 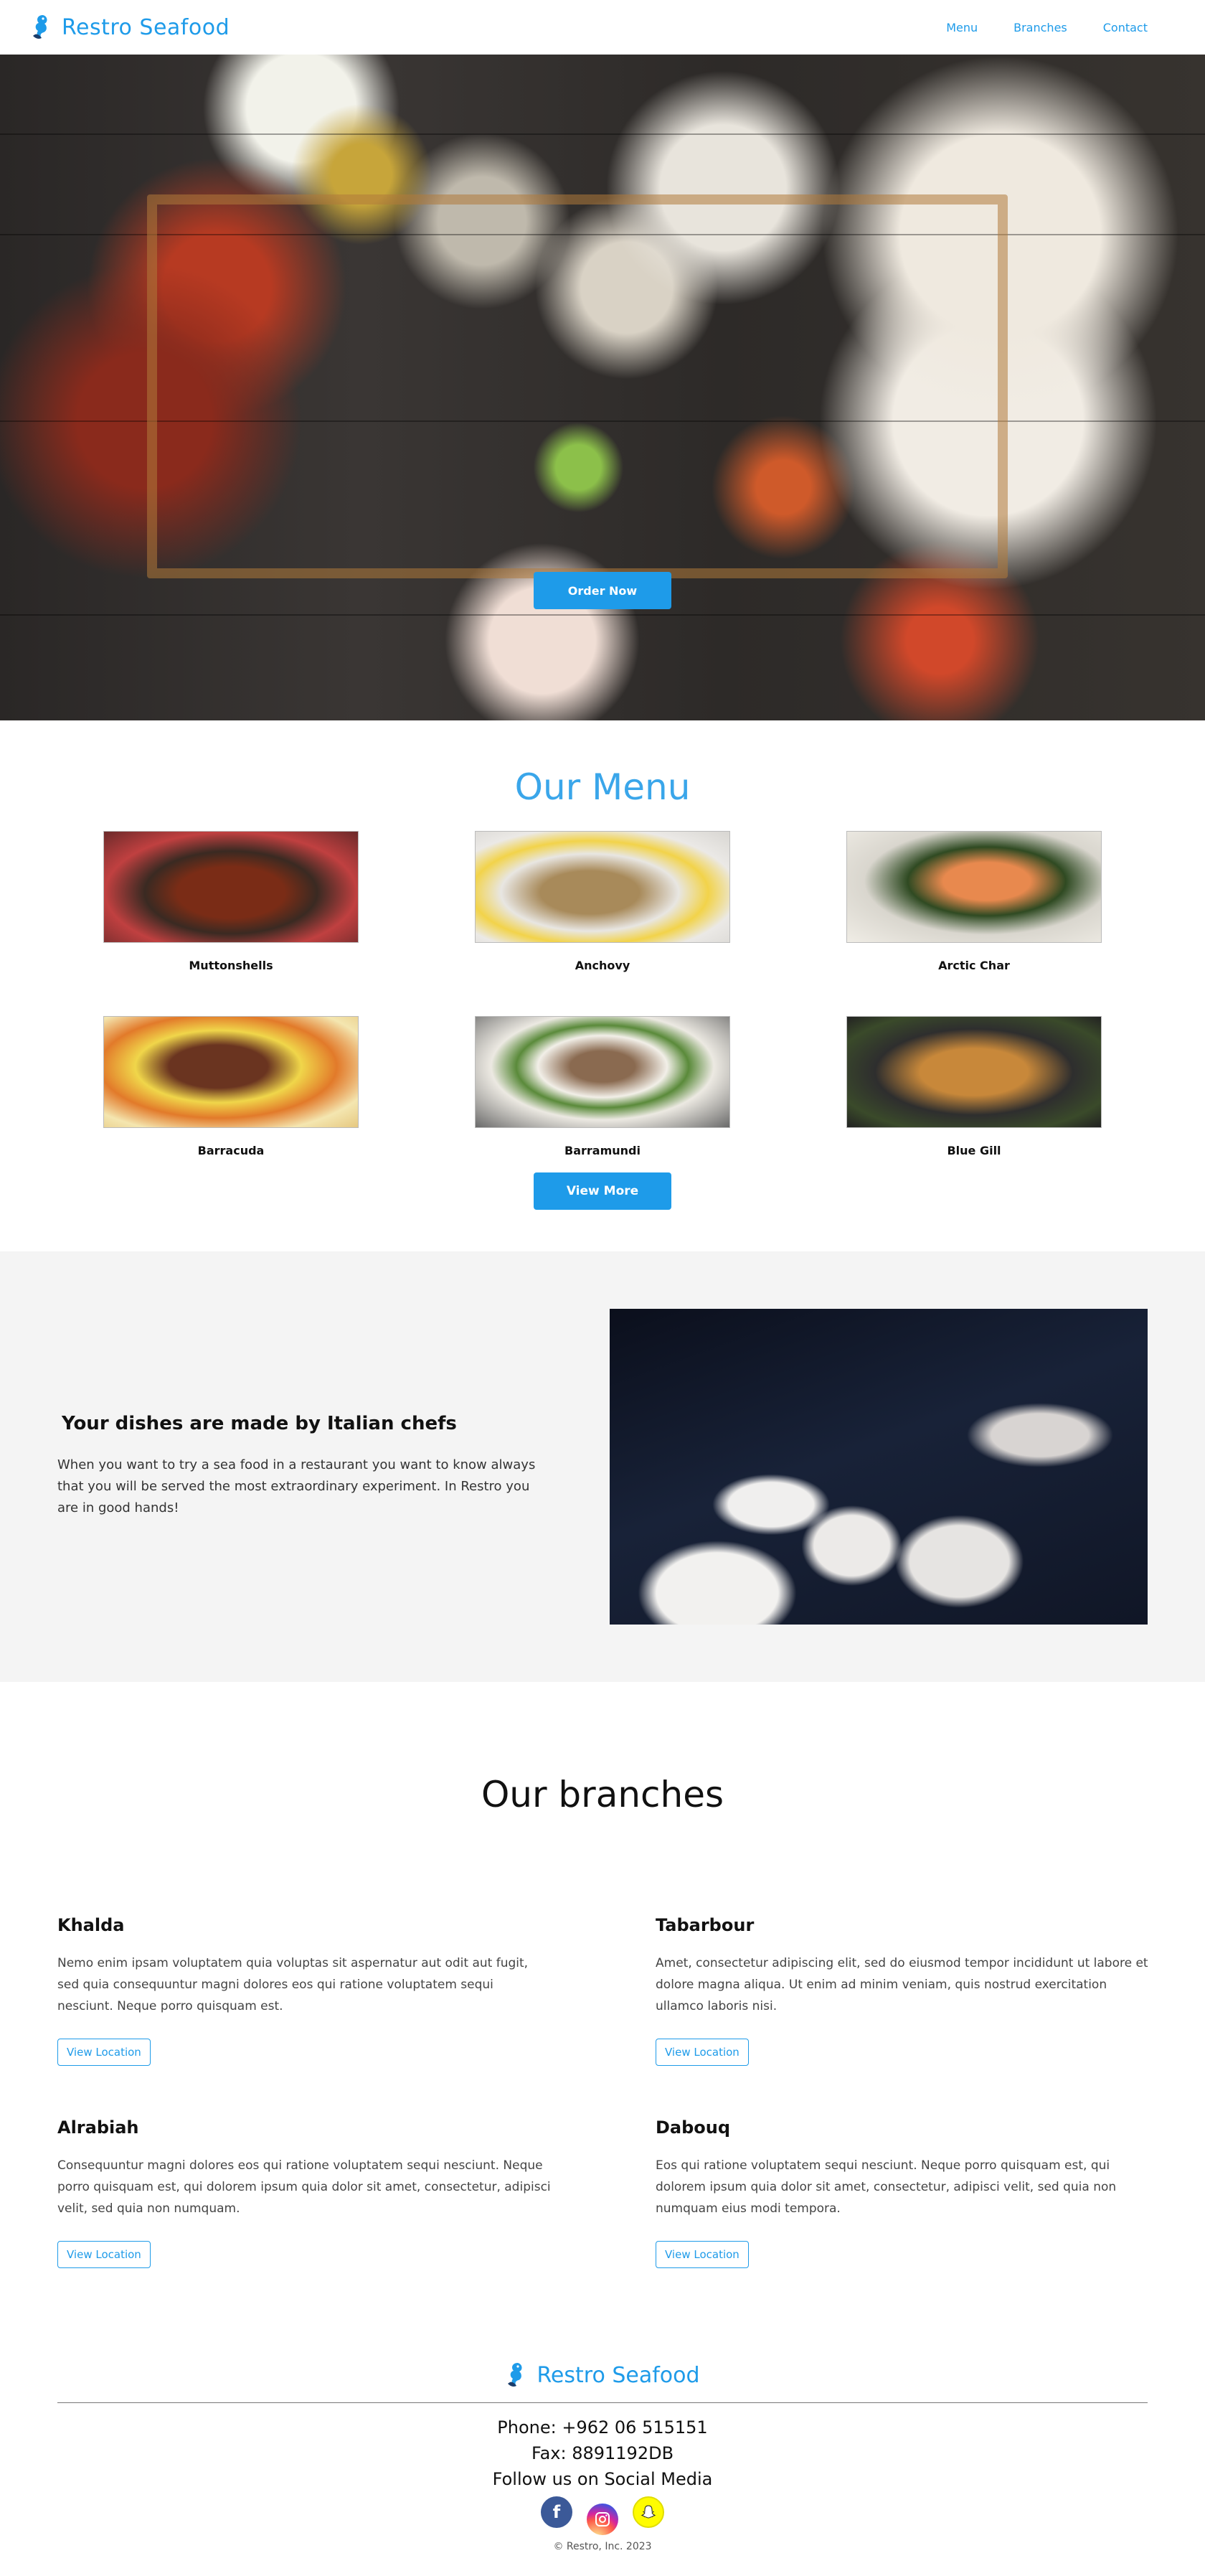 I want to click on footer-divider, so click(x=602, y=2402).